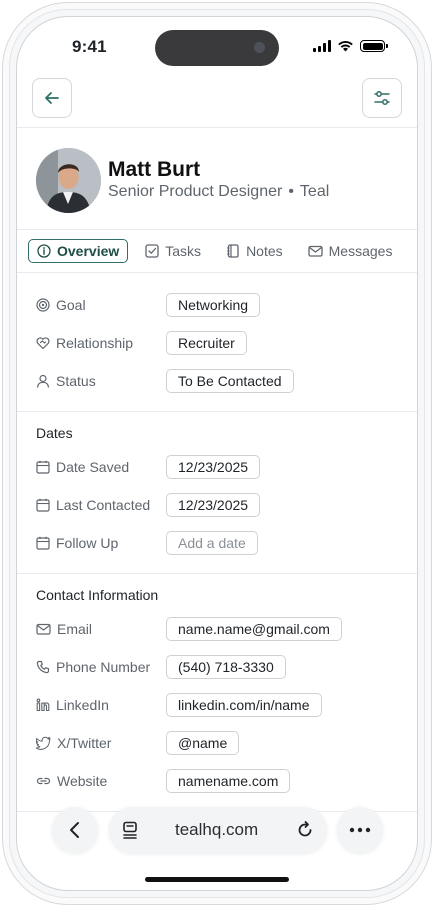 Image resolution: width=434 pixels, height=907 pixels. Describe the element at coordinates (154, 169) in the screenshot. I see `contact-name: Matt Burt` at that location.